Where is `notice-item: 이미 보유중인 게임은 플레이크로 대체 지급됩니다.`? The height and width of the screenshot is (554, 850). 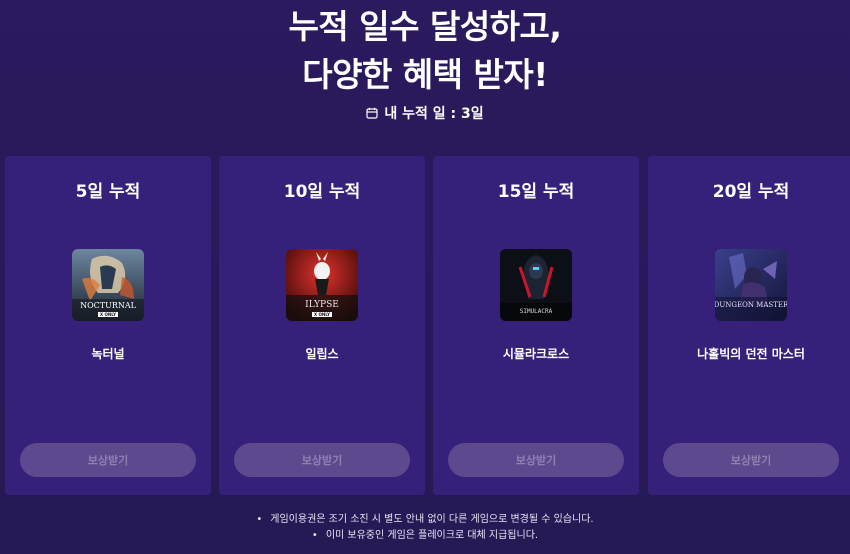
notice-item: 이미 보유중인 게임은 플레이크로 대체 지급됩니다. is located at coordinates (425, 536).